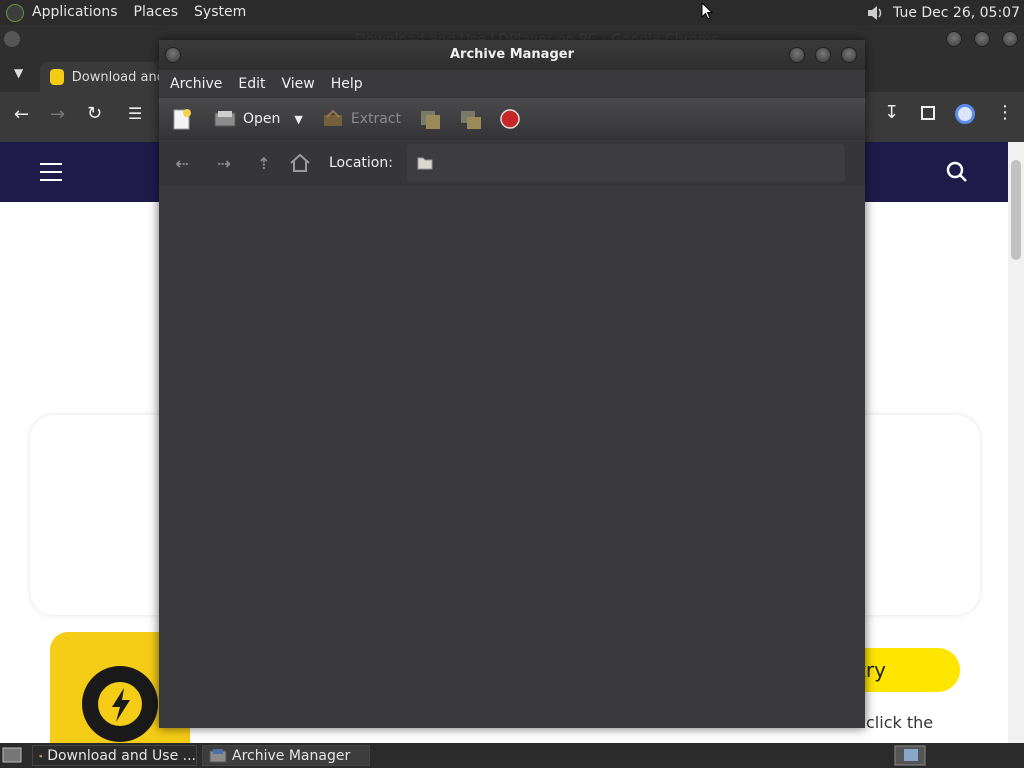  Describe the element at coordinates (51, 172) in the screenshot. I see `hamburger-menu-icon` at that location.